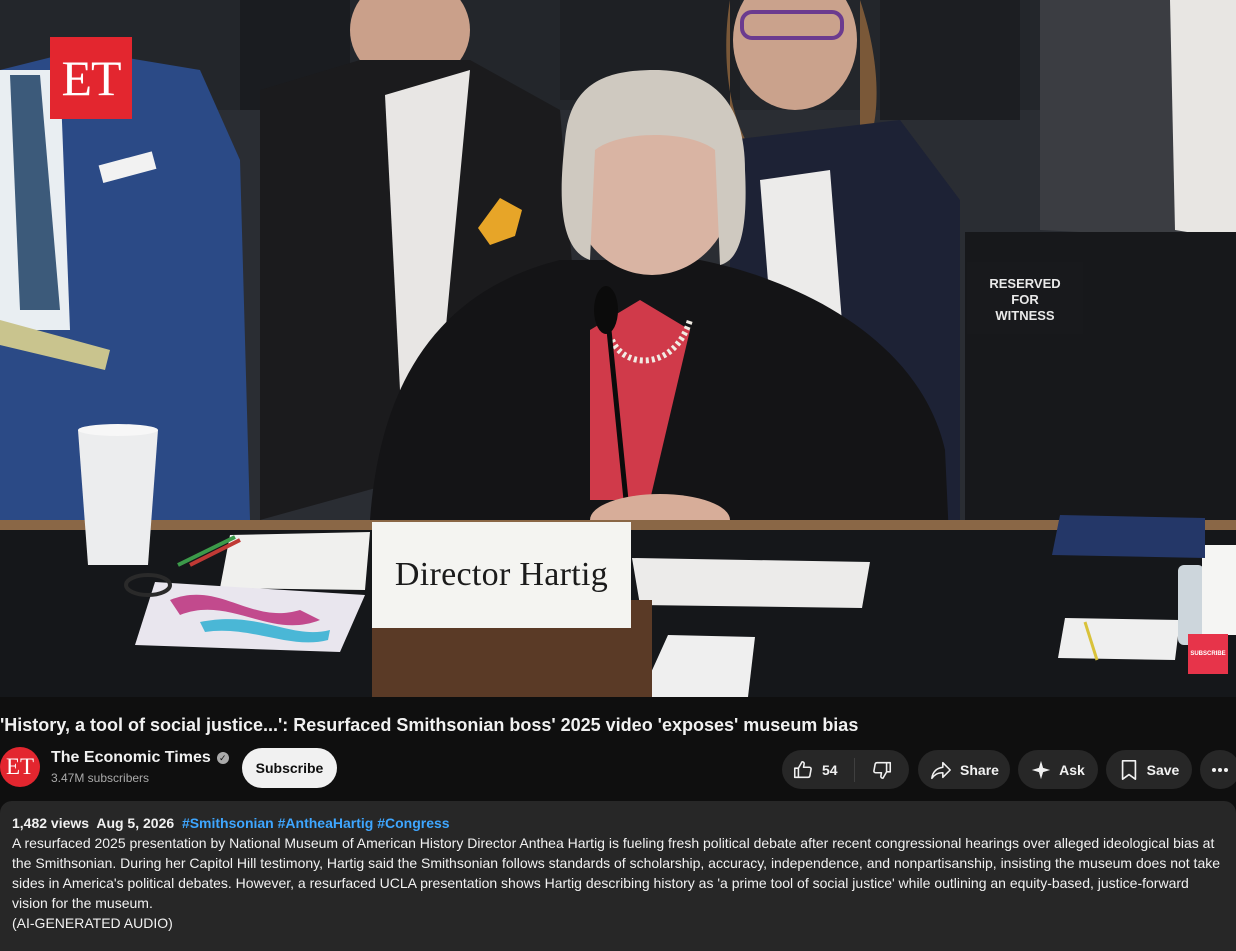 This screenshot has height=951, width=1236. I want to click on channel-name-row: The Economic Times ✓, so click(140, 758).